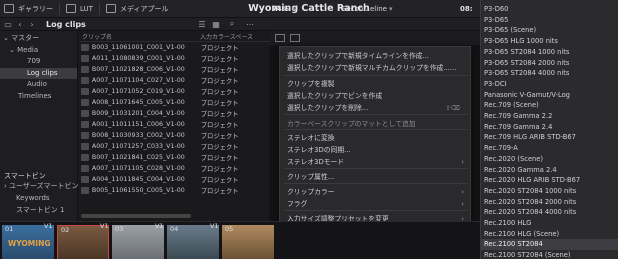  What do you see at coordinates (193, 242) in the screenshot?
I see `thumbnail-04: 04` at bounding box center [193, 242].